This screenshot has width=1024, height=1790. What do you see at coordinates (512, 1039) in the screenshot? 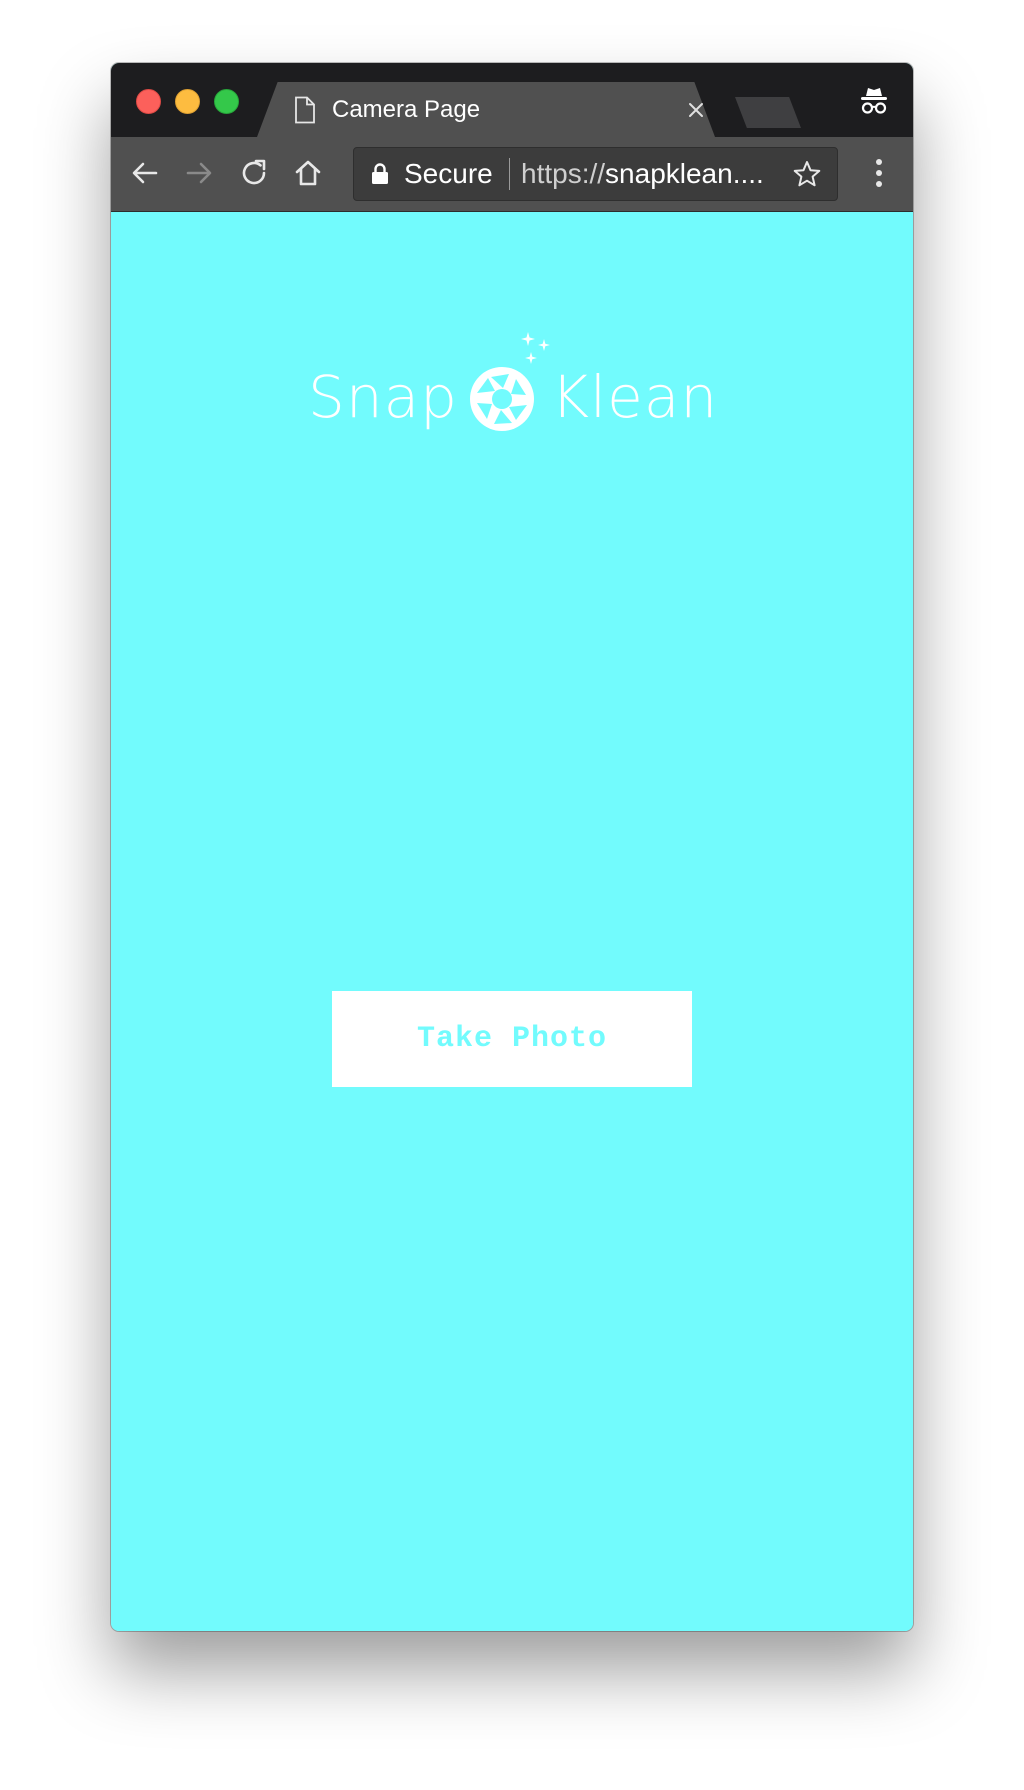
I see `take-photo-button: Take Photo` at bounding box center [512, 1039].